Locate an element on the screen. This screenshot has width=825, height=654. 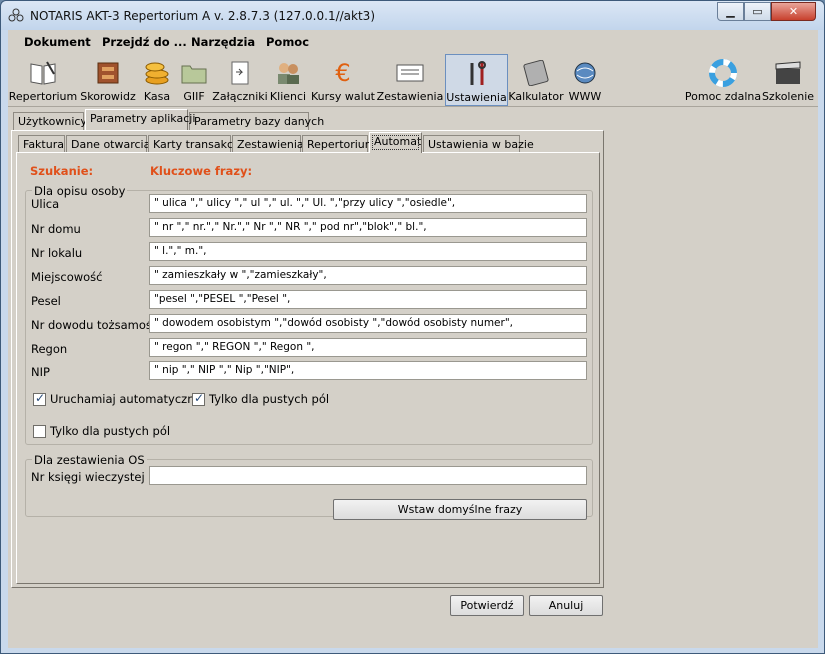
confirm-button: Potwierdź is located at coordinates (487, 605).